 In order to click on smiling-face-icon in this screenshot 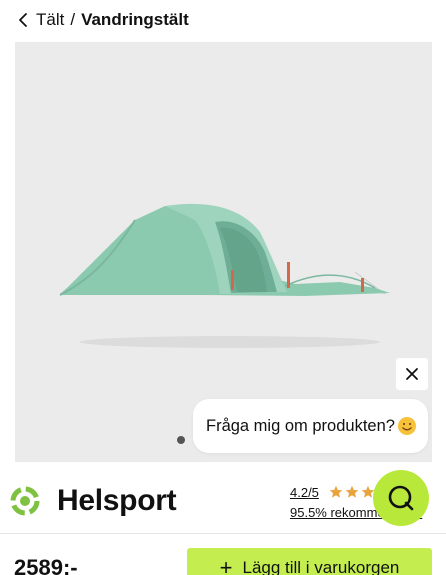, I will do `click(407, 426)`.